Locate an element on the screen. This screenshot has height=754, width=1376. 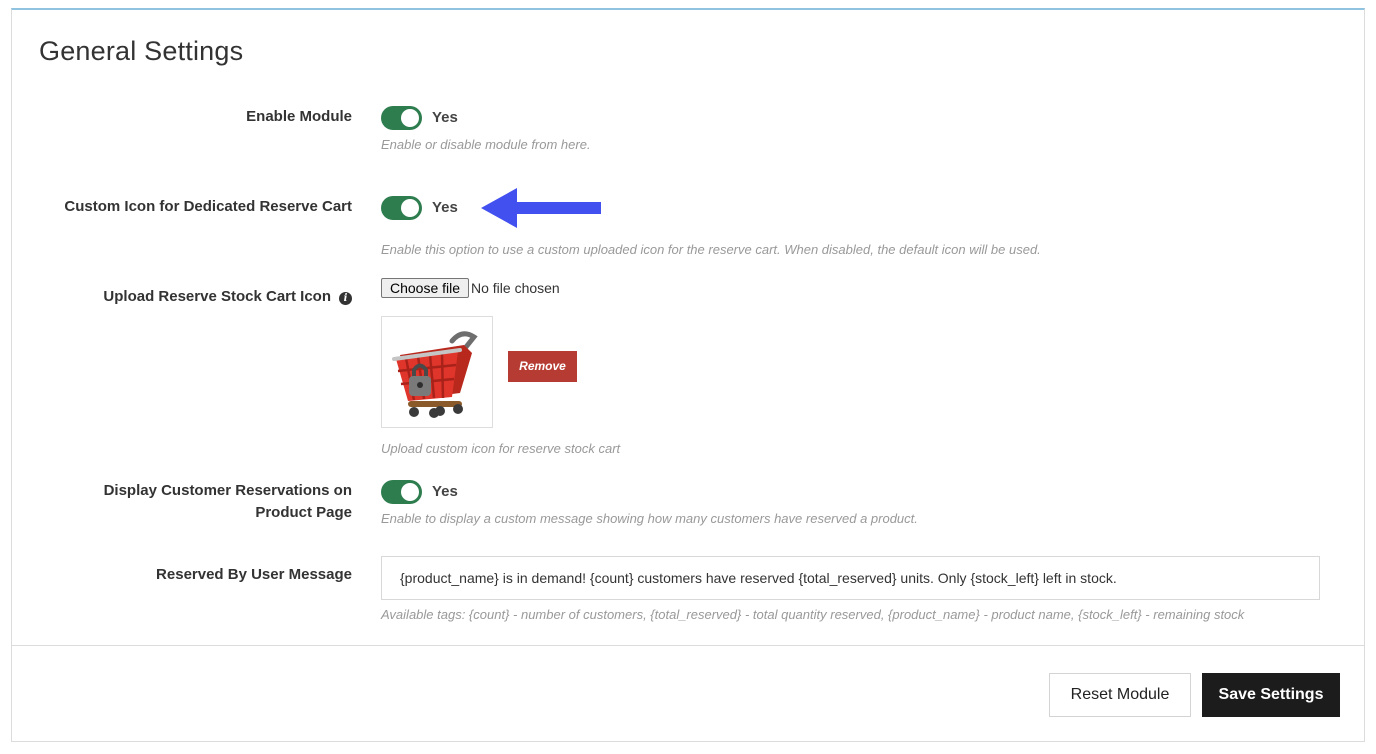
display-reservations-toggle is located at coordinates (401, 492).